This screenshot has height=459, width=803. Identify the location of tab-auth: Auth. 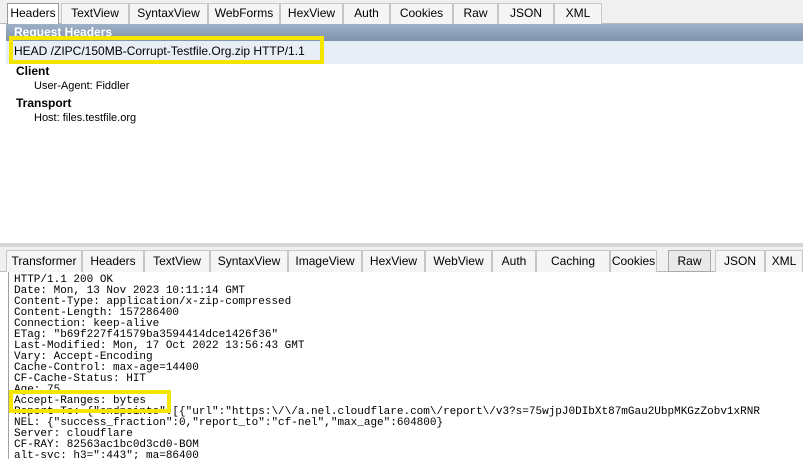
(366, 13).